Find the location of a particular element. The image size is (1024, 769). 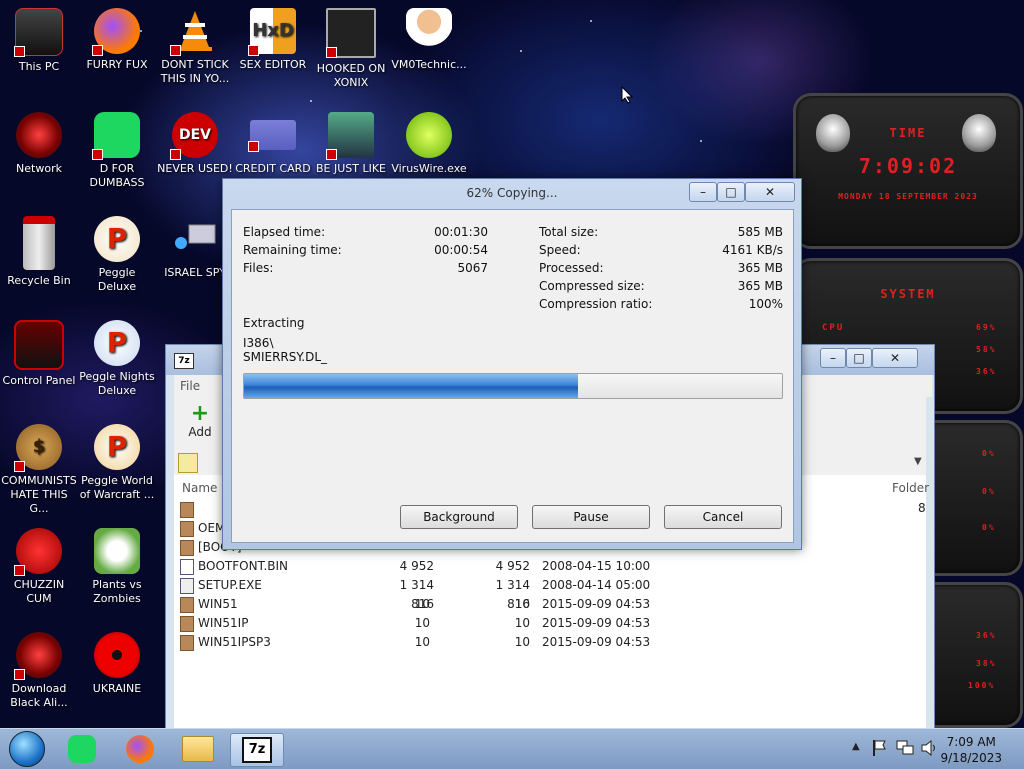

menu-file: File is located at coordinates (190, 386).